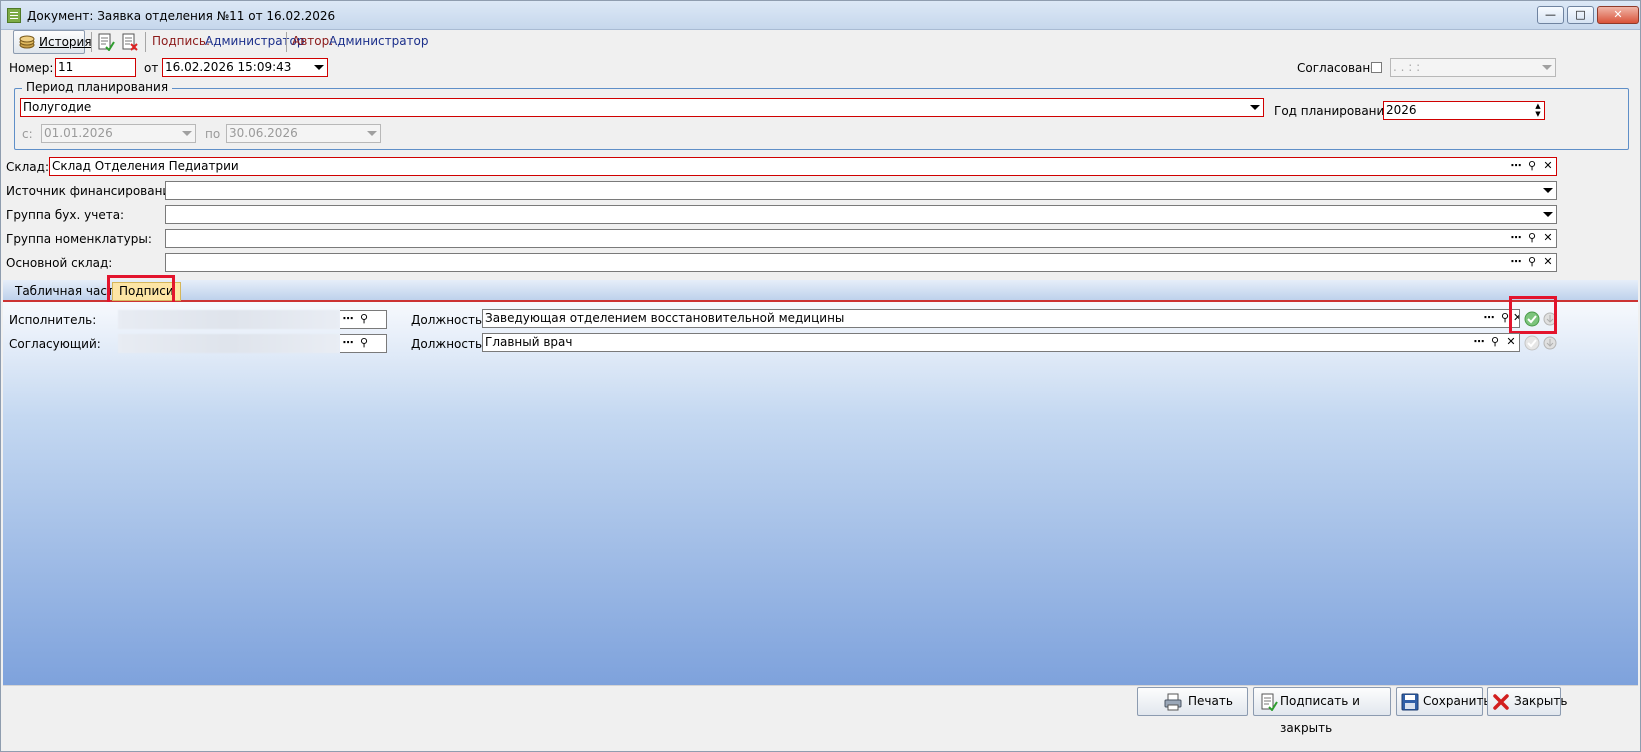 This screenshot has height=752, width=1641. What do you see at coordinates (59, 263) in the screenshot?
I see `main-warehouse-label: Основной склад:` at bounding box center [59, 263].